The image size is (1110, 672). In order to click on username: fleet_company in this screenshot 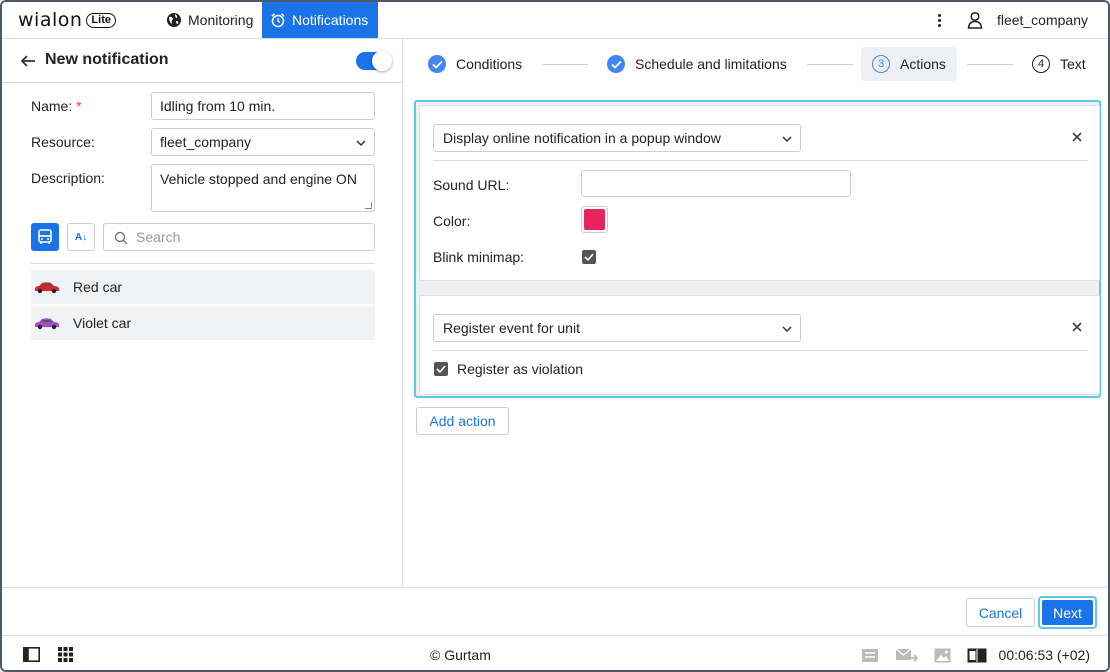, I will do `click(1042, 20)`.